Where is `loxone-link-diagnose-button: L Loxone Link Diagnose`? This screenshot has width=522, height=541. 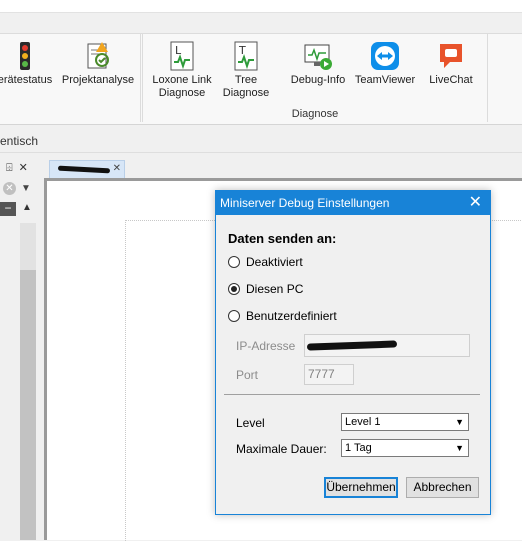 loxone-link-diagnose-button: L Loxone Link Diagnose is located at coordinates (182, 70).